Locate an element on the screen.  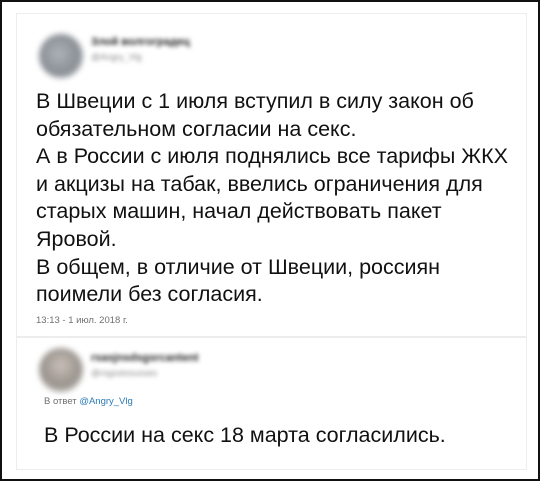
reply-author-handle: @rsgsstosusses is located at coordinates (124, 373).